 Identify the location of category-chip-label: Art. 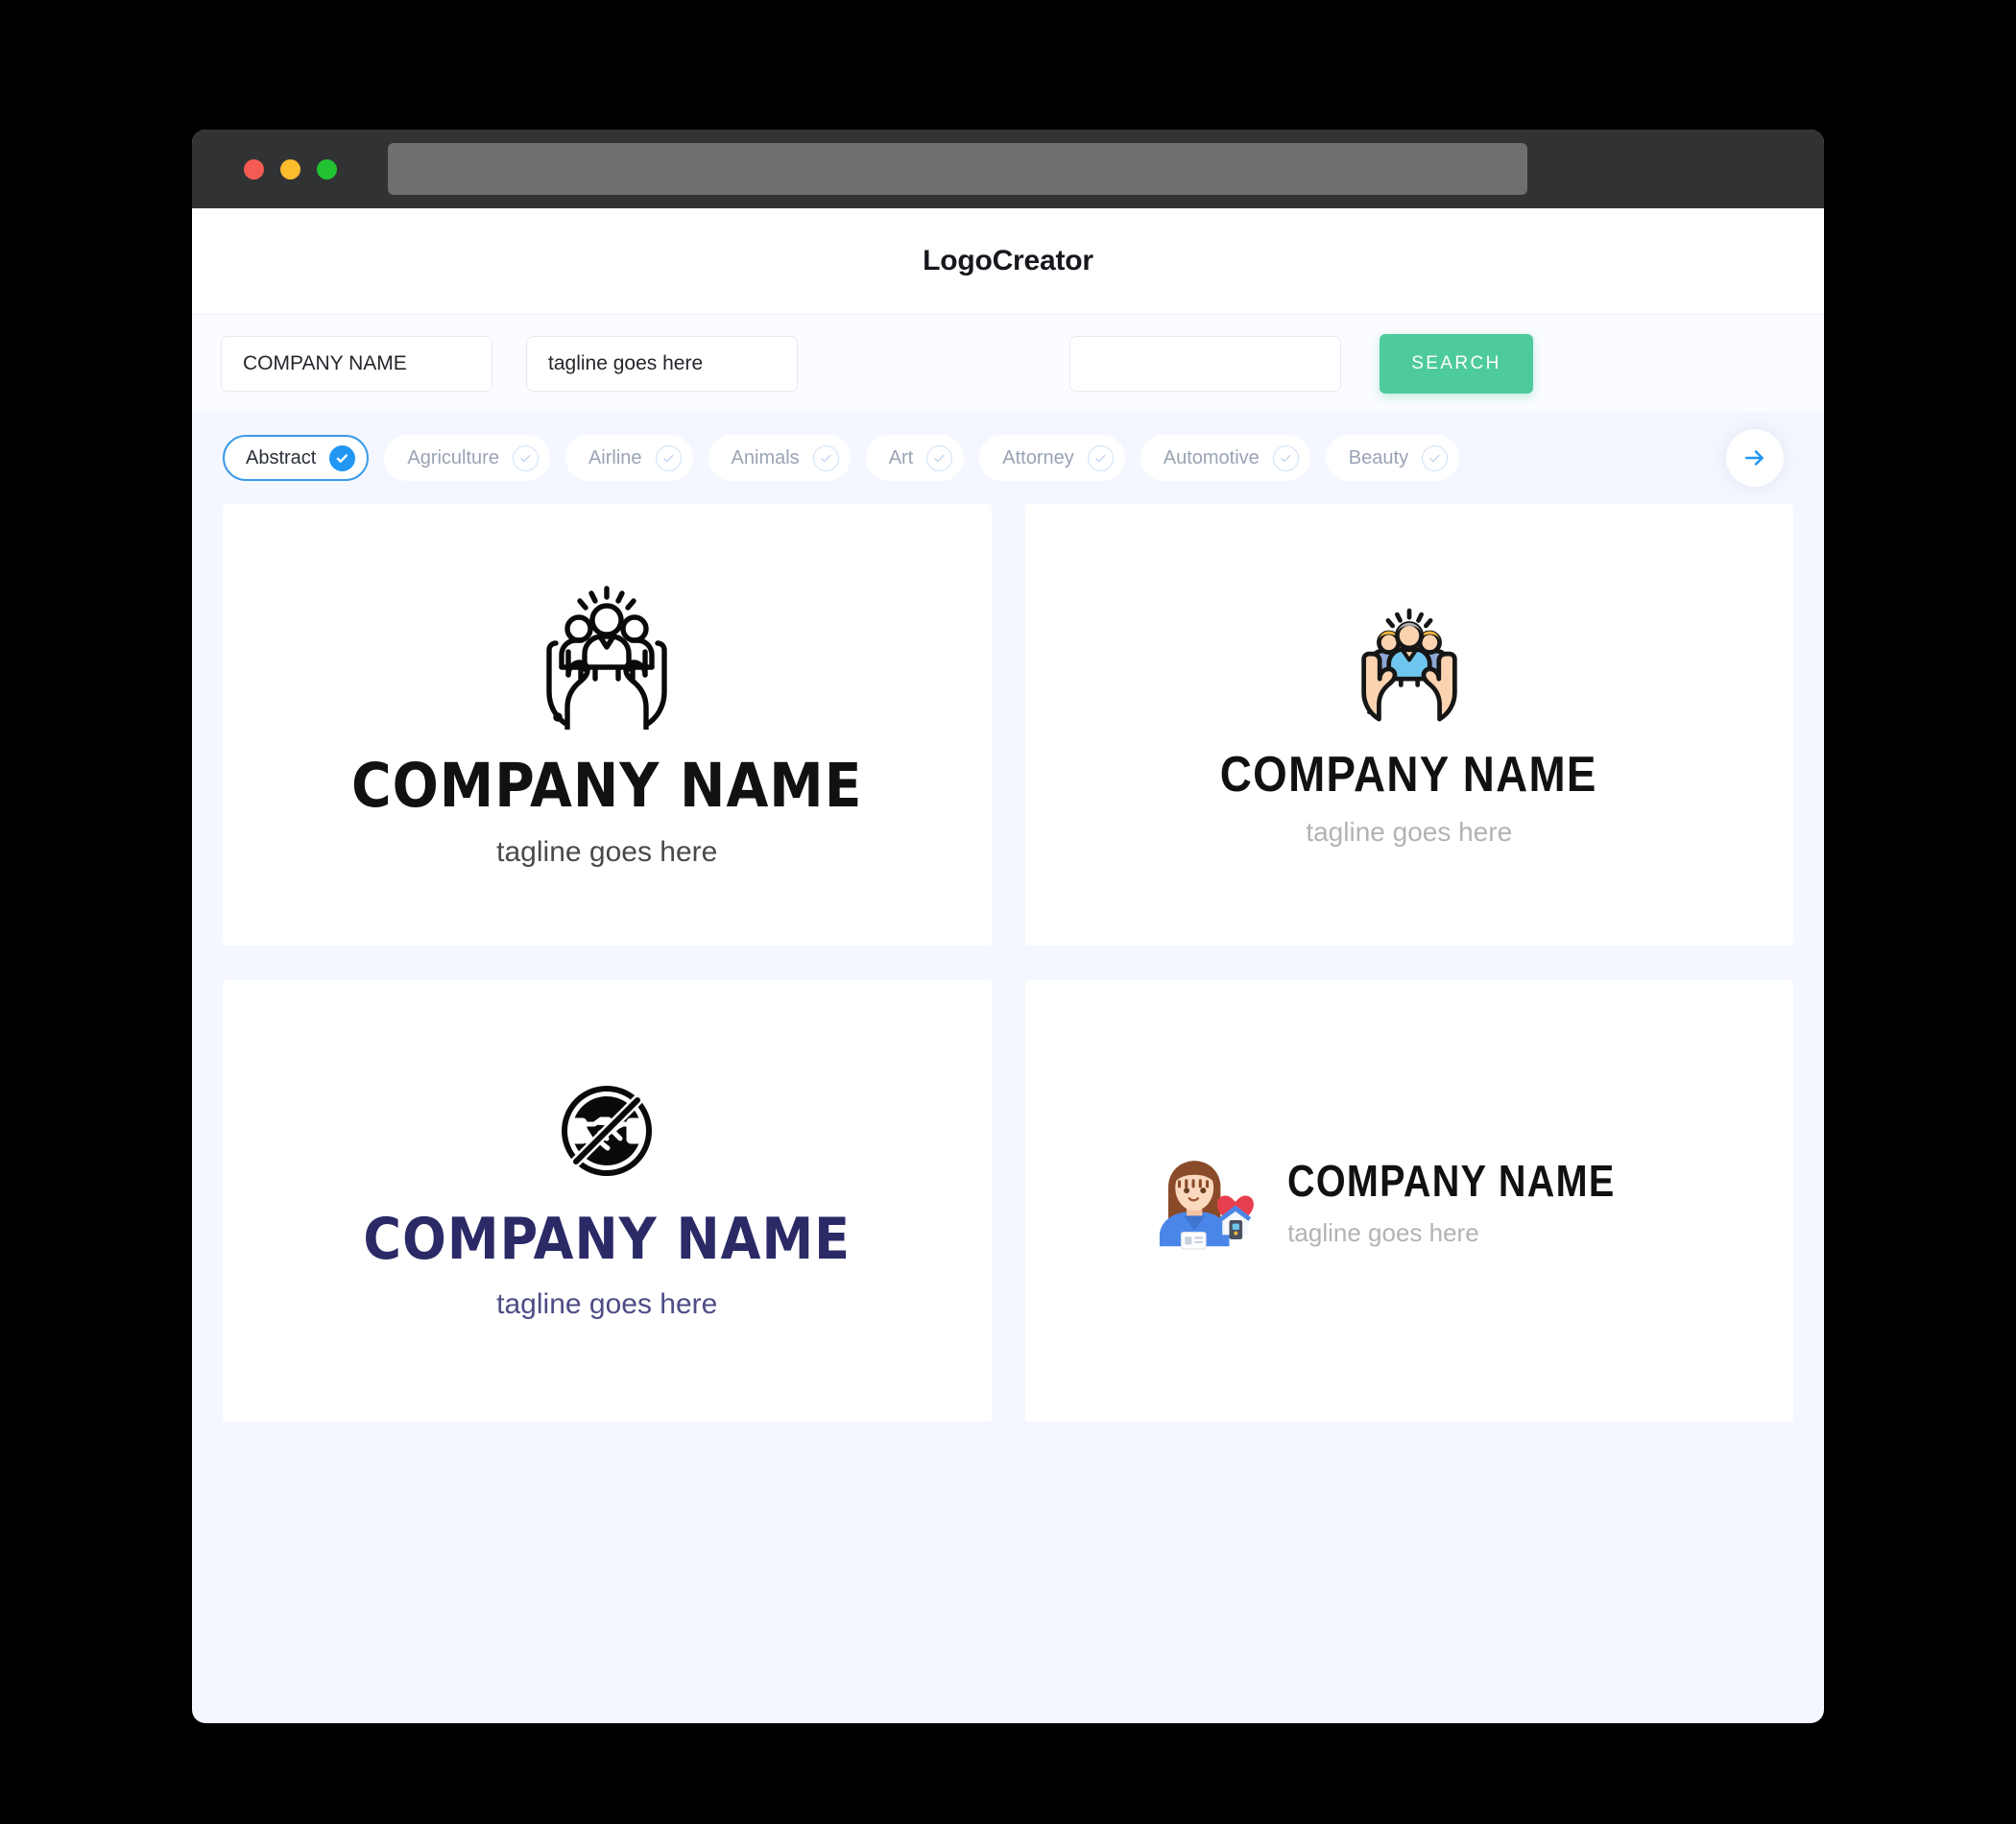
(901, 457).